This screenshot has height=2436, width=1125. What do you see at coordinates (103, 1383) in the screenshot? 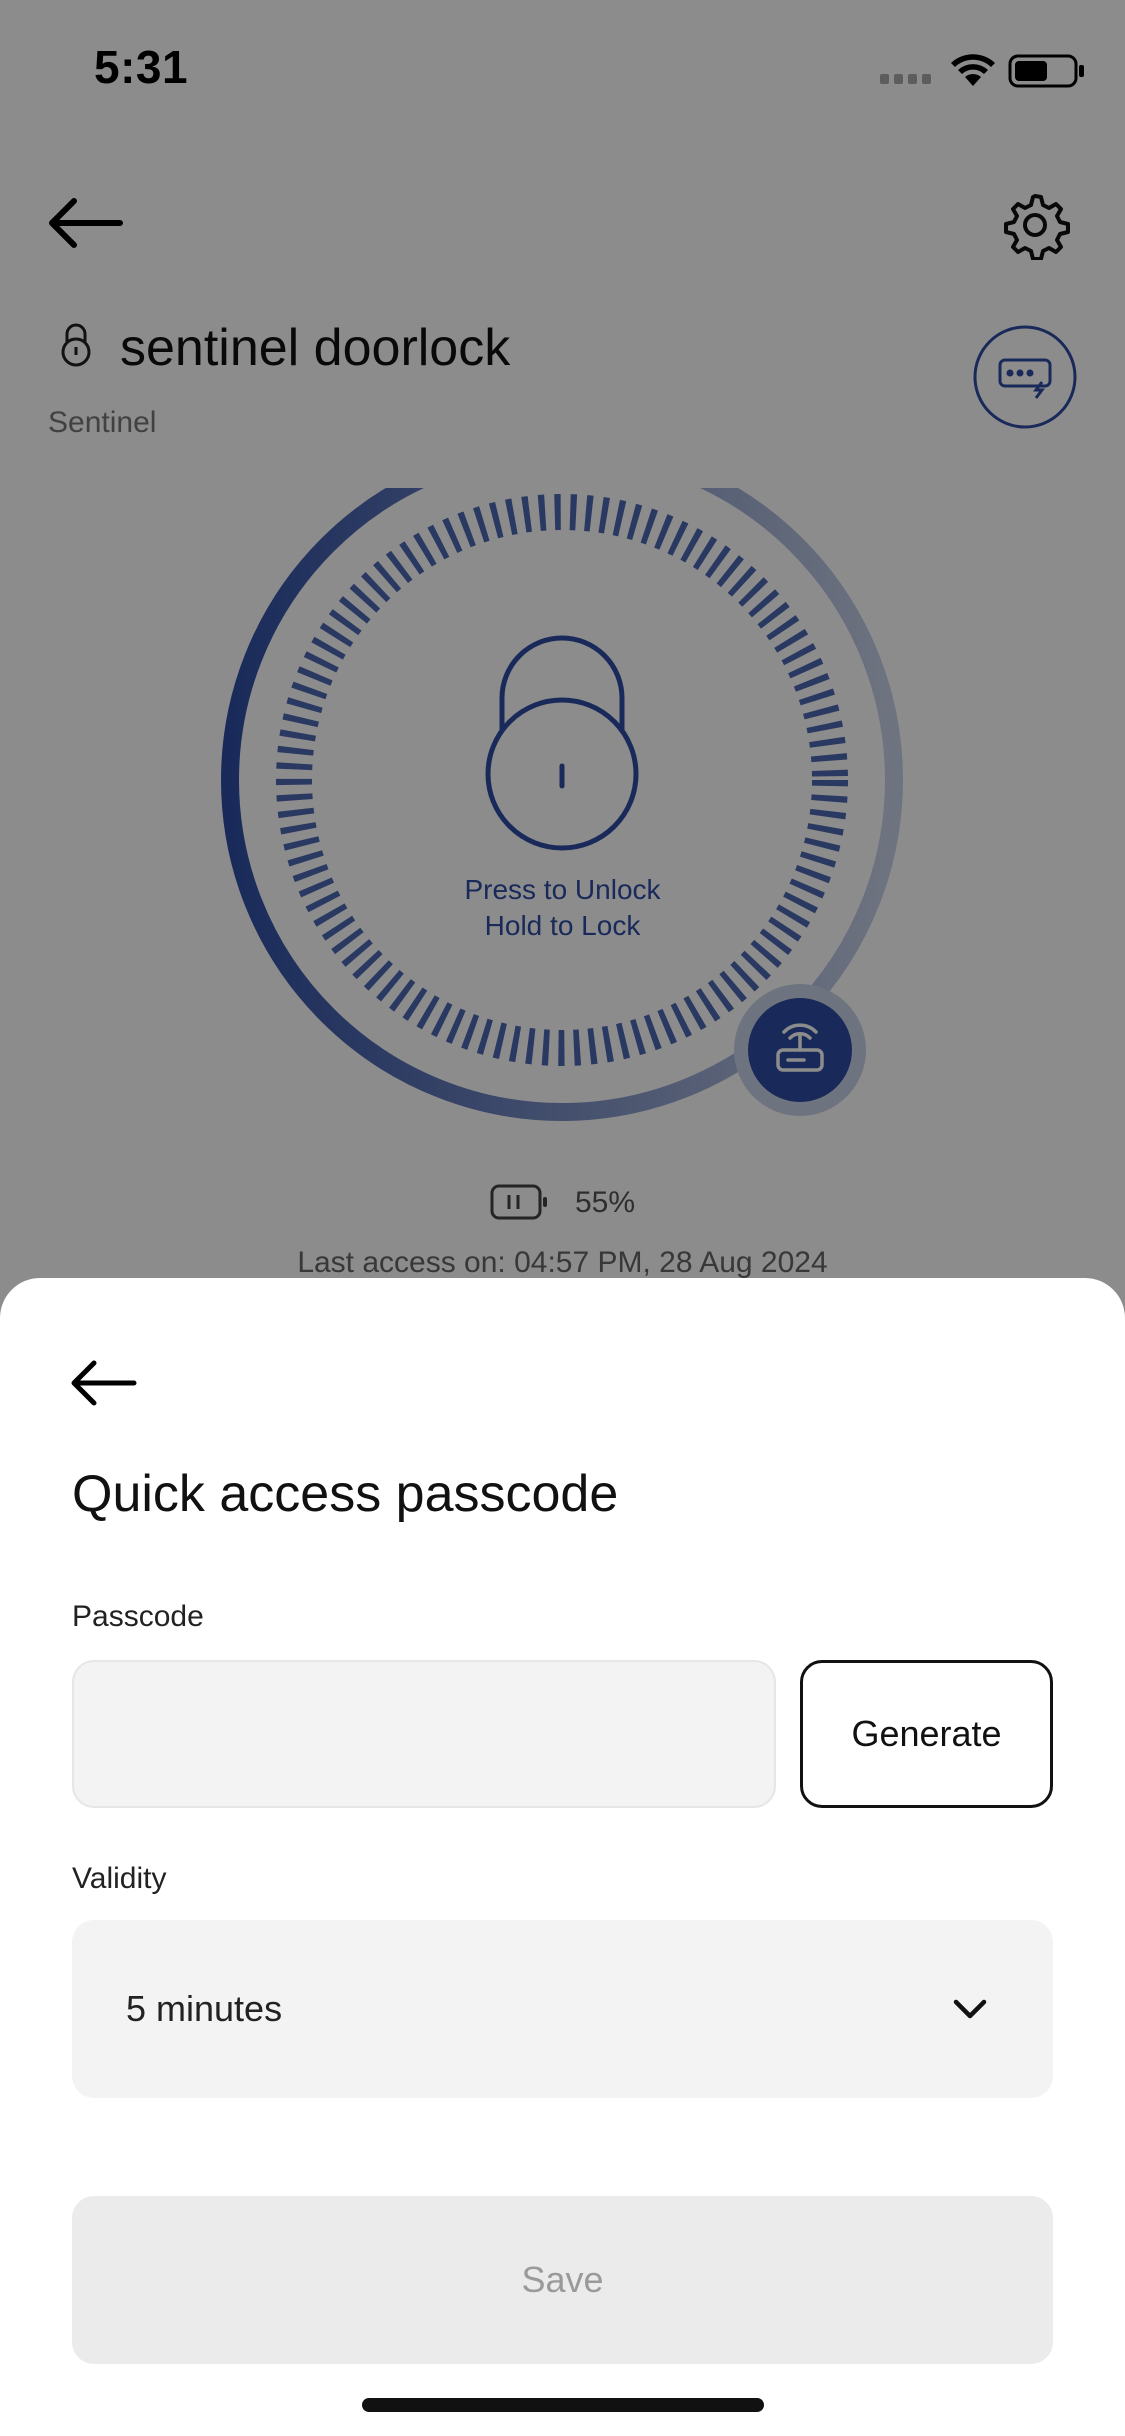
I see `sheet-back-arrow-icon` at bounding box center [103, 1383].